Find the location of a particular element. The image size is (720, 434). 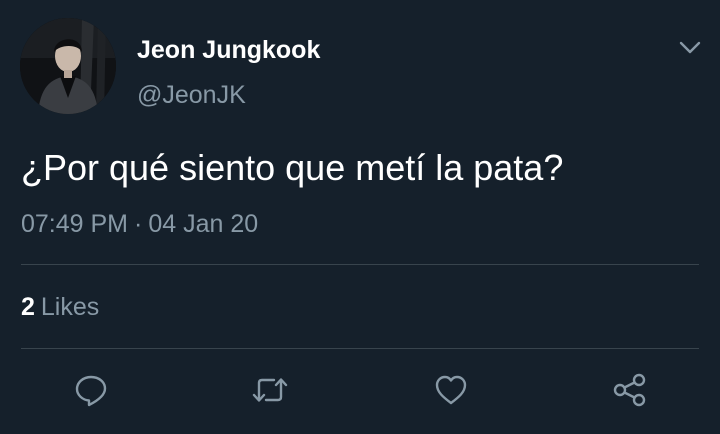

reply-button is located at coordinates (91, 390).